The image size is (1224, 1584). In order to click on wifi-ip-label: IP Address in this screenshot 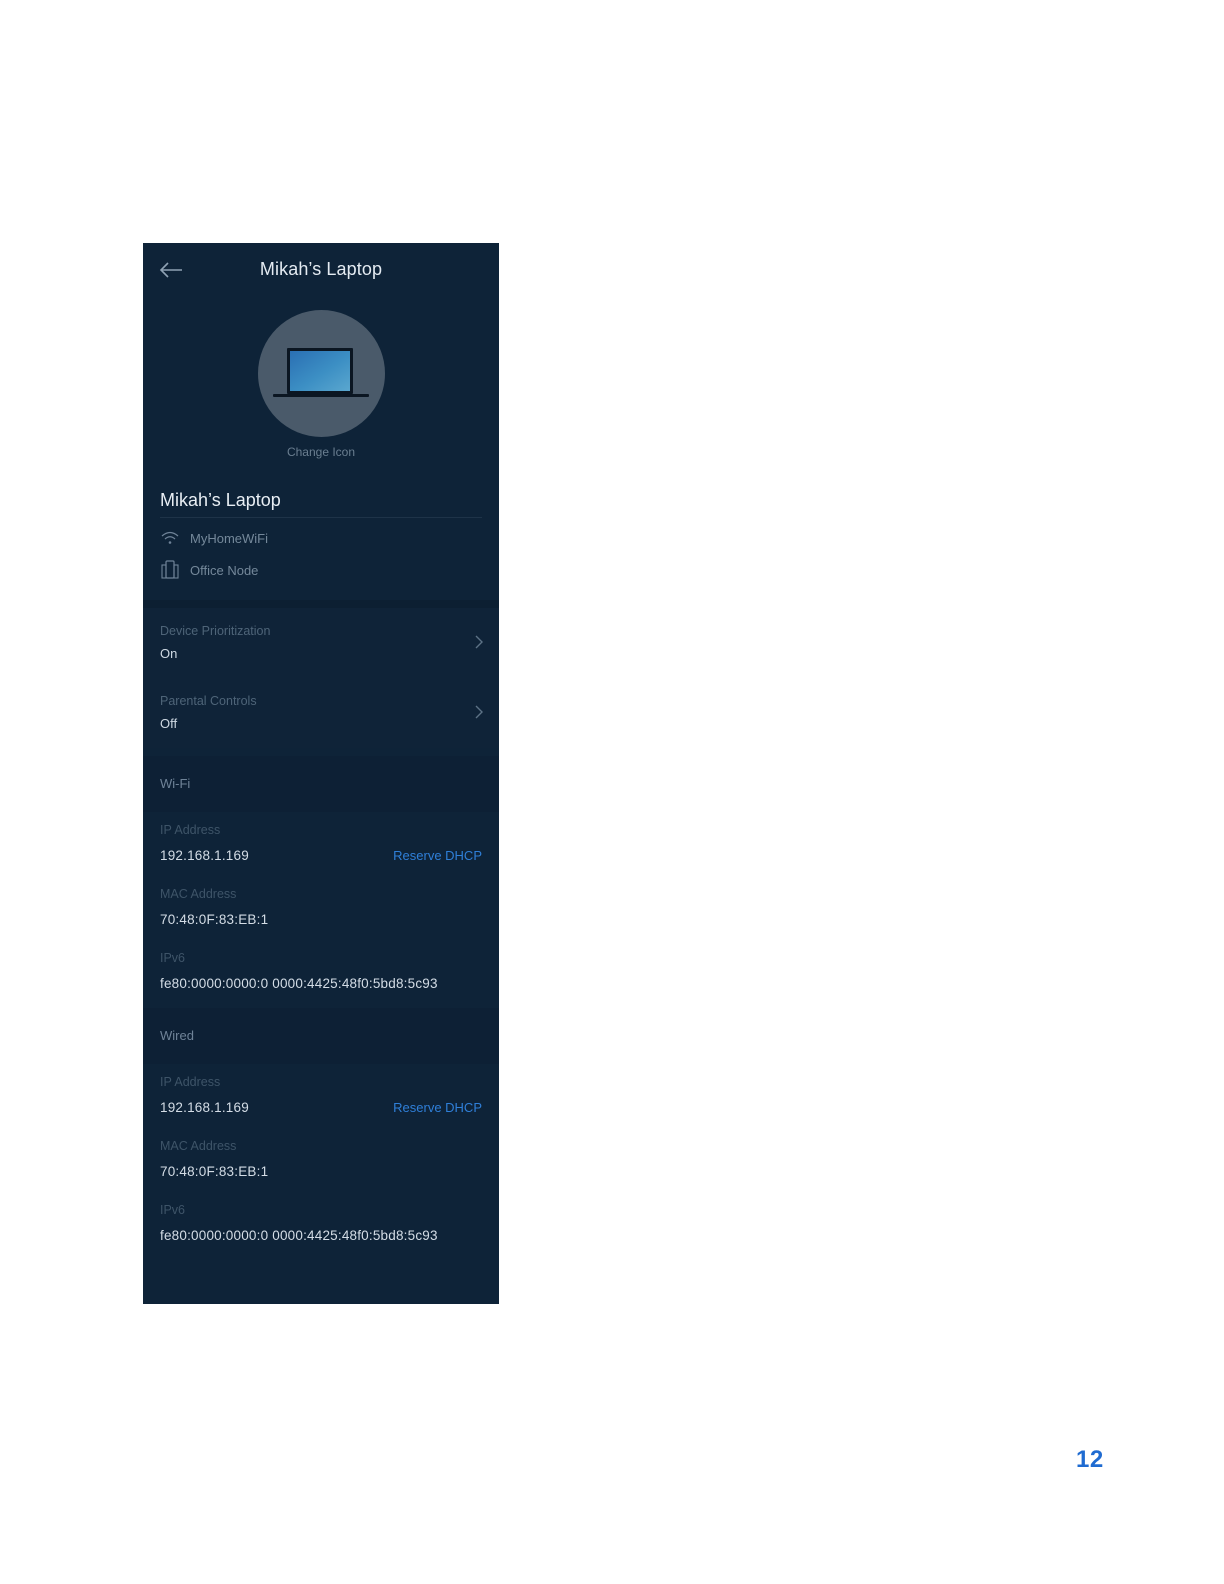, I will do `click(190, 830)`.